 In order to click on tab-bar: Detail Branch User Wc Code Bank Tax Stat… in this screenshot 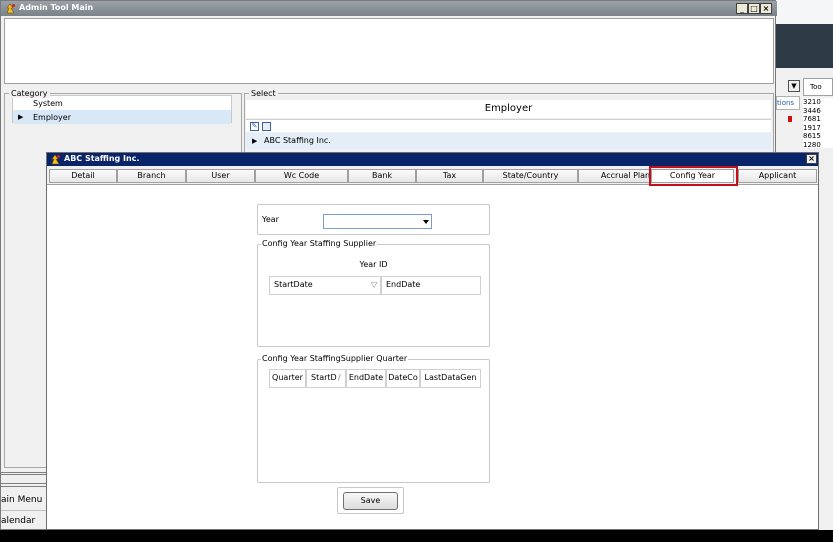, I will do `click(432, 176)`.